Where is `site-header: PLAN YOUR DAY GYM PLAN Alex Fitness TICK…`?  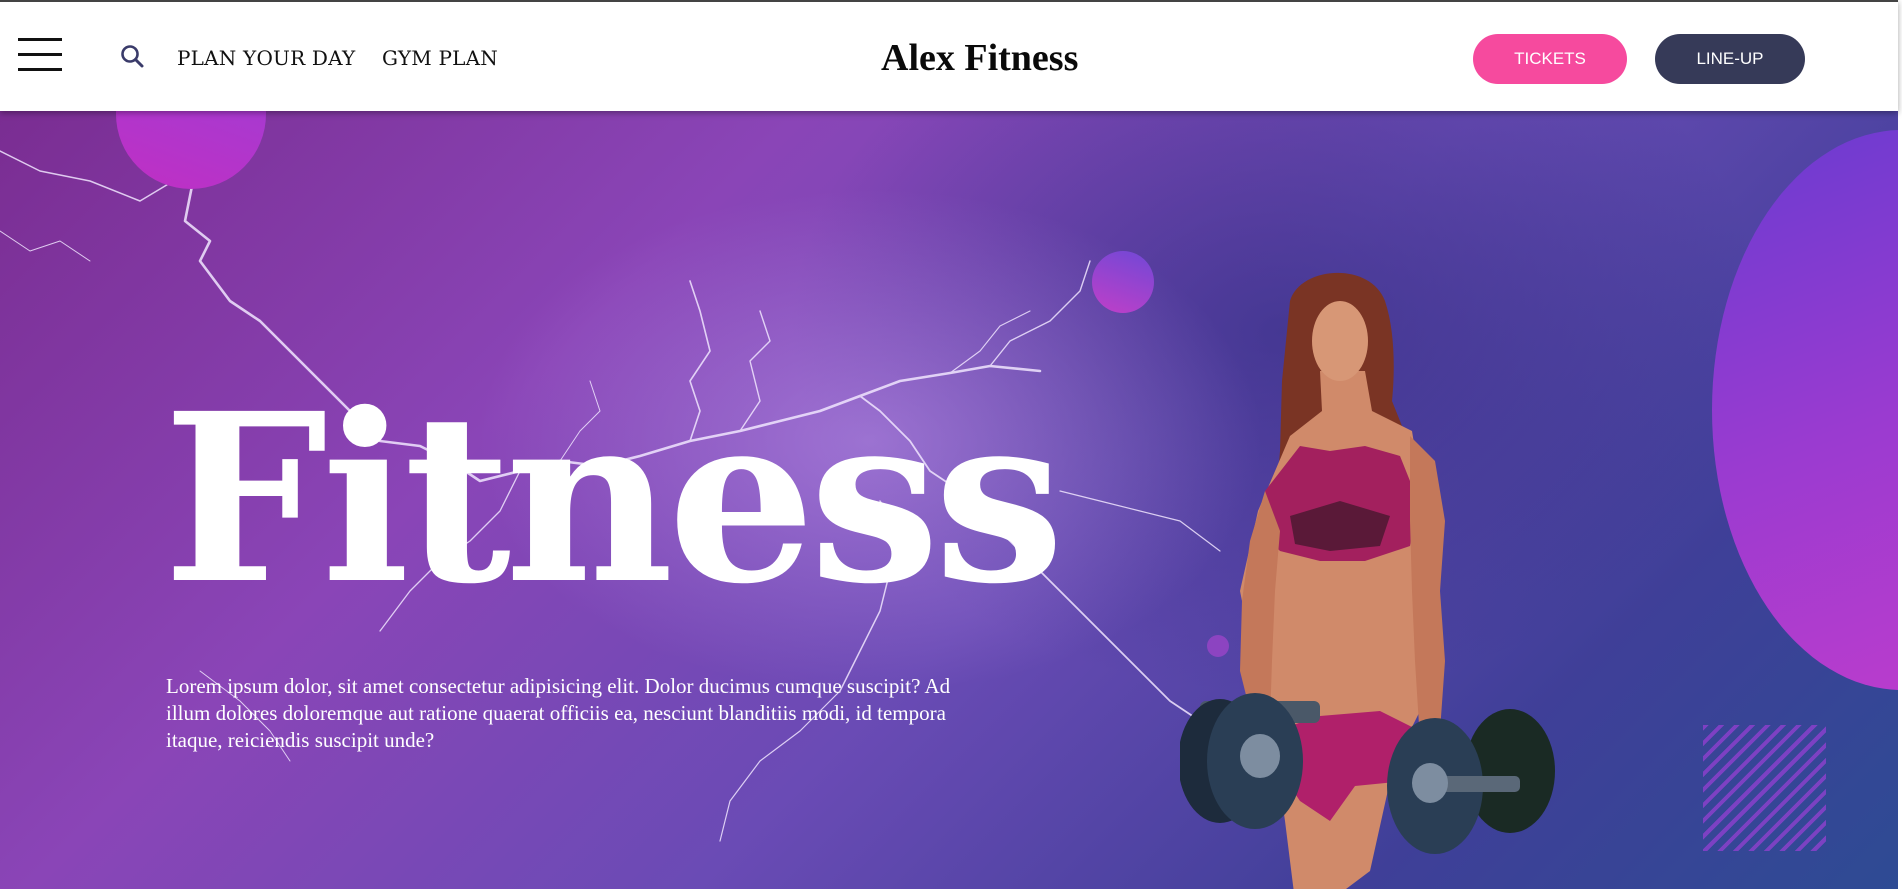
site-header: PLAN YOUR DAY GYM PLAN Alex Fitness TICK… is located at coordinates (949, 55).